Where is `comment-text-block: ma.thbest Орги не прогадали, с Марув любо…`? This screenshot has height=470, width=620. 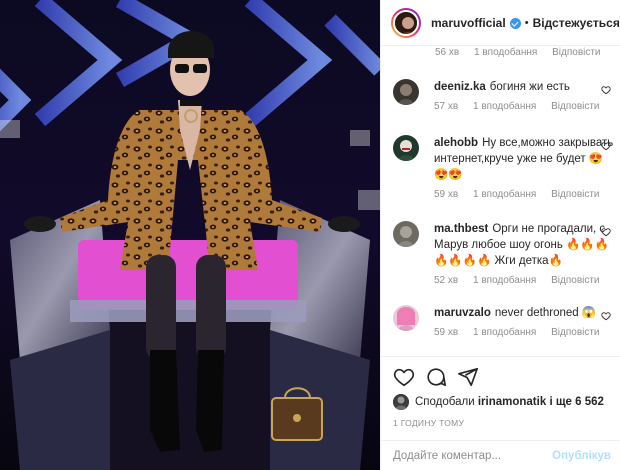
comment-text-block: ma.thbest Орги не прогадали, с Марув любо… is located at coordinates (525, 245).